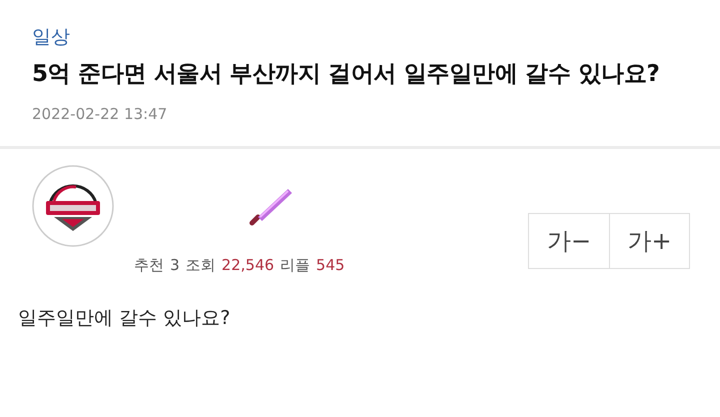 Image resolution: width=720 pixels, height=417 pixels. What do you see at coordinates (201, 265) in the screenshot?
I see `stat-label: 조회` at bounding box center [201, 265].